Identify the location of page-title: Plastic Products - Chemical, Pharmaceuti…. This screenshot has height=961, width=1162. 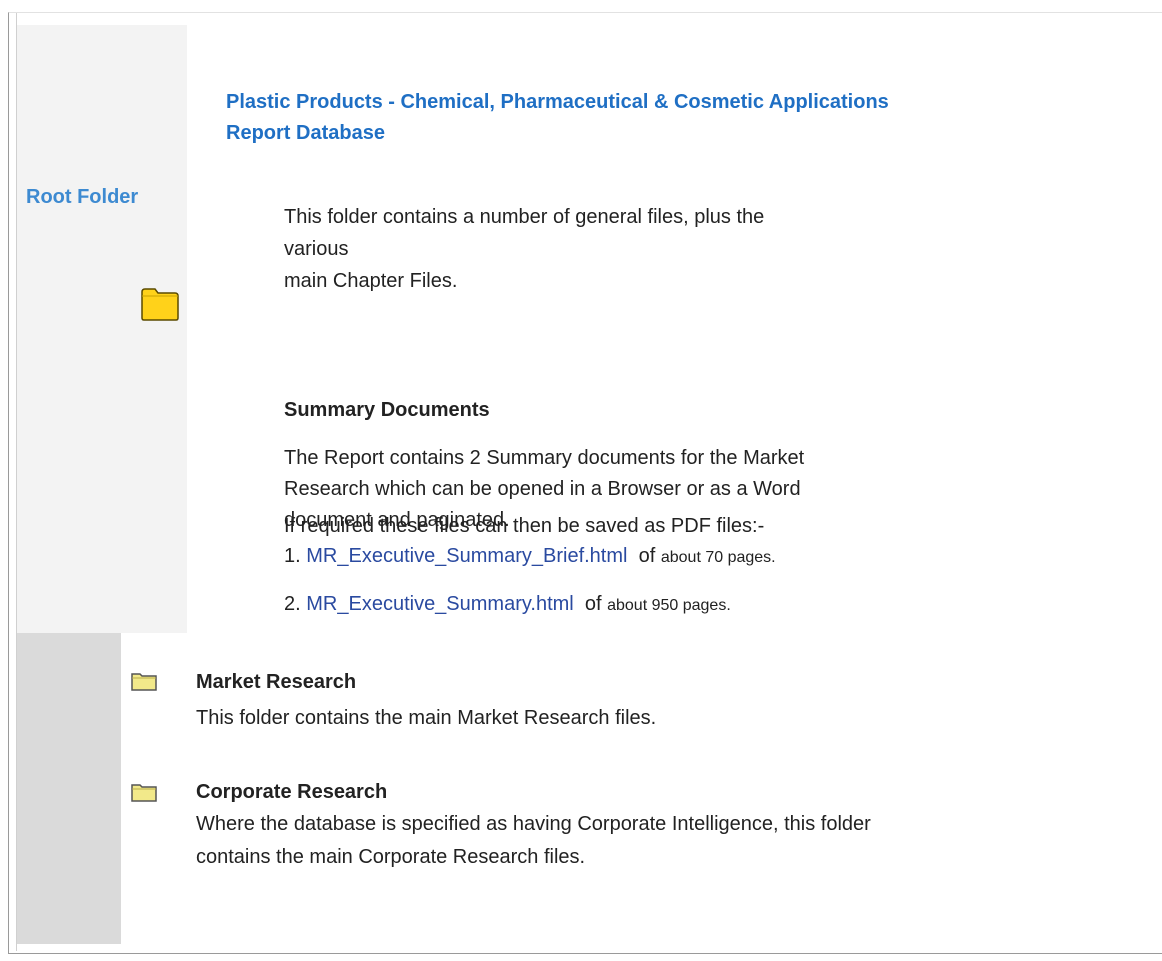
(681, 118).